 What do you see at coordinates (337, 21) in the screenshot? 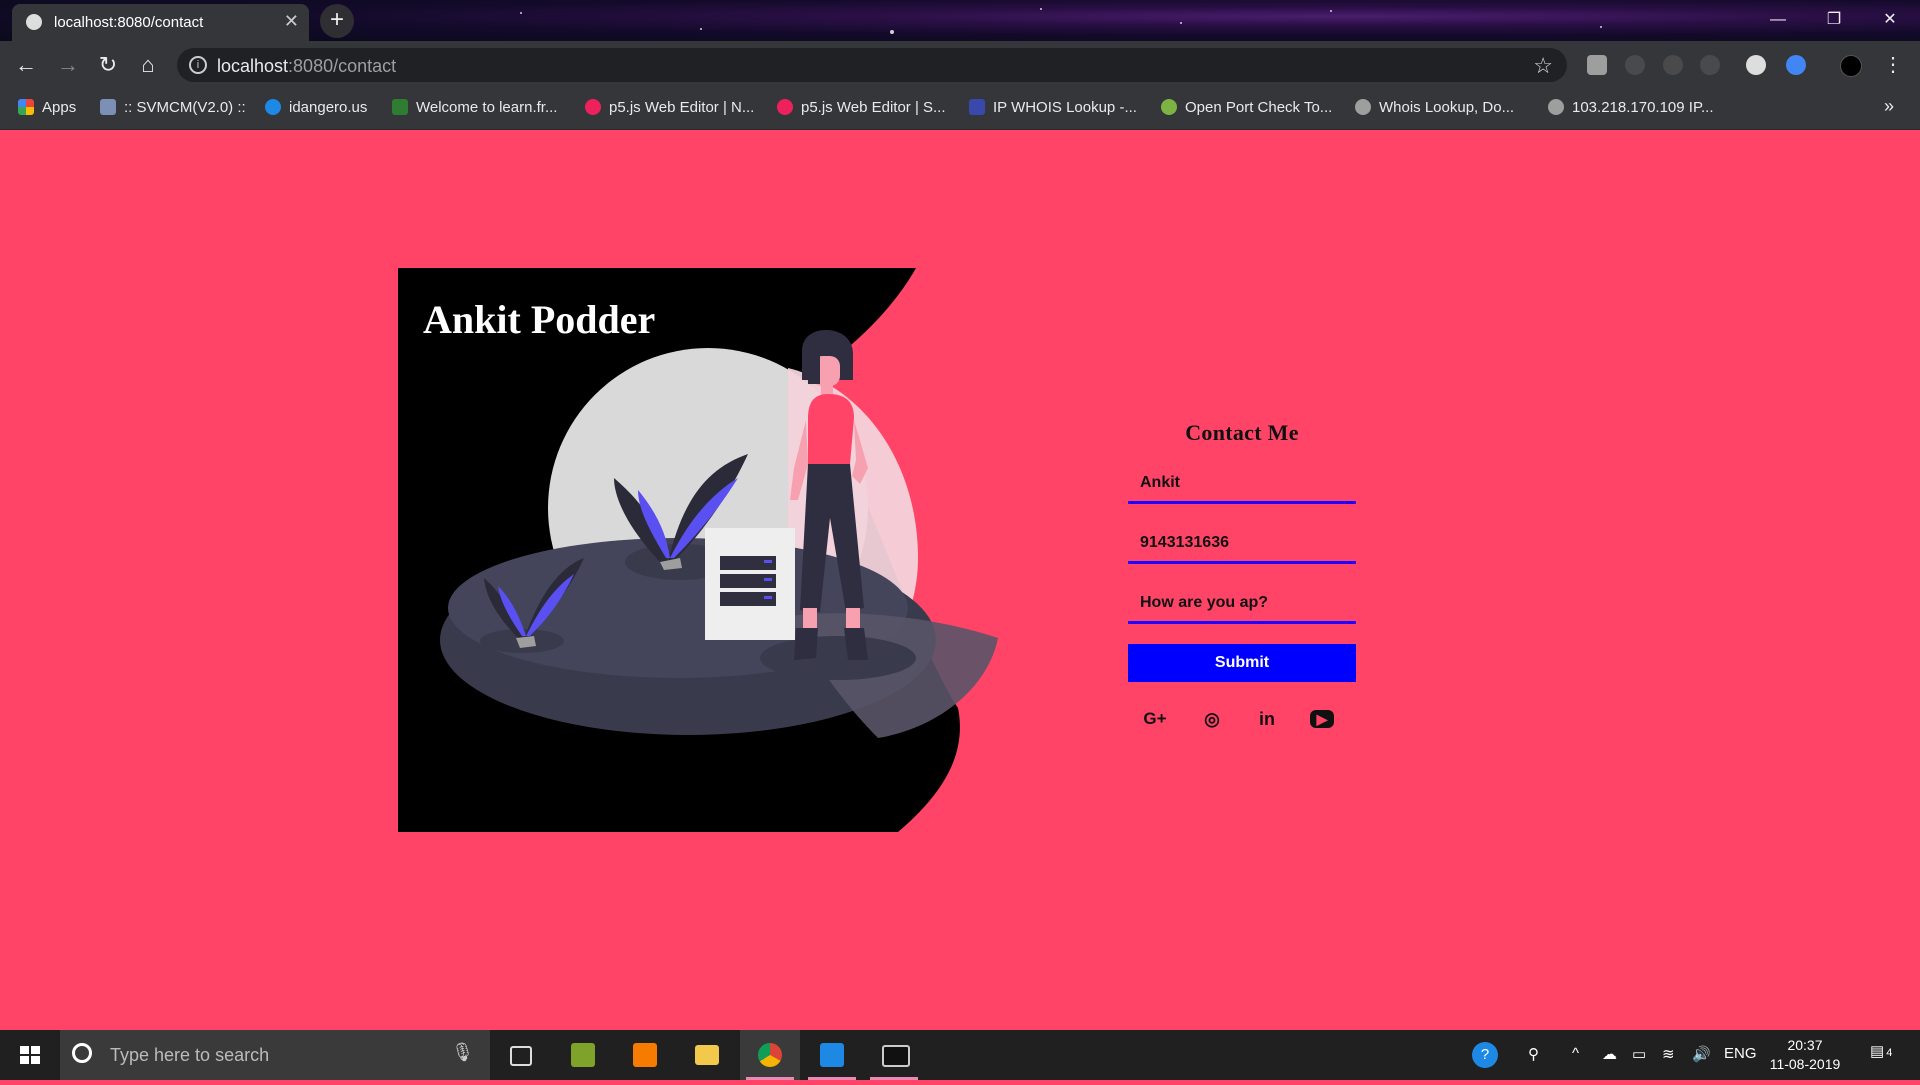
I see `new-tab-button: +` at bounding box center [337, 21].